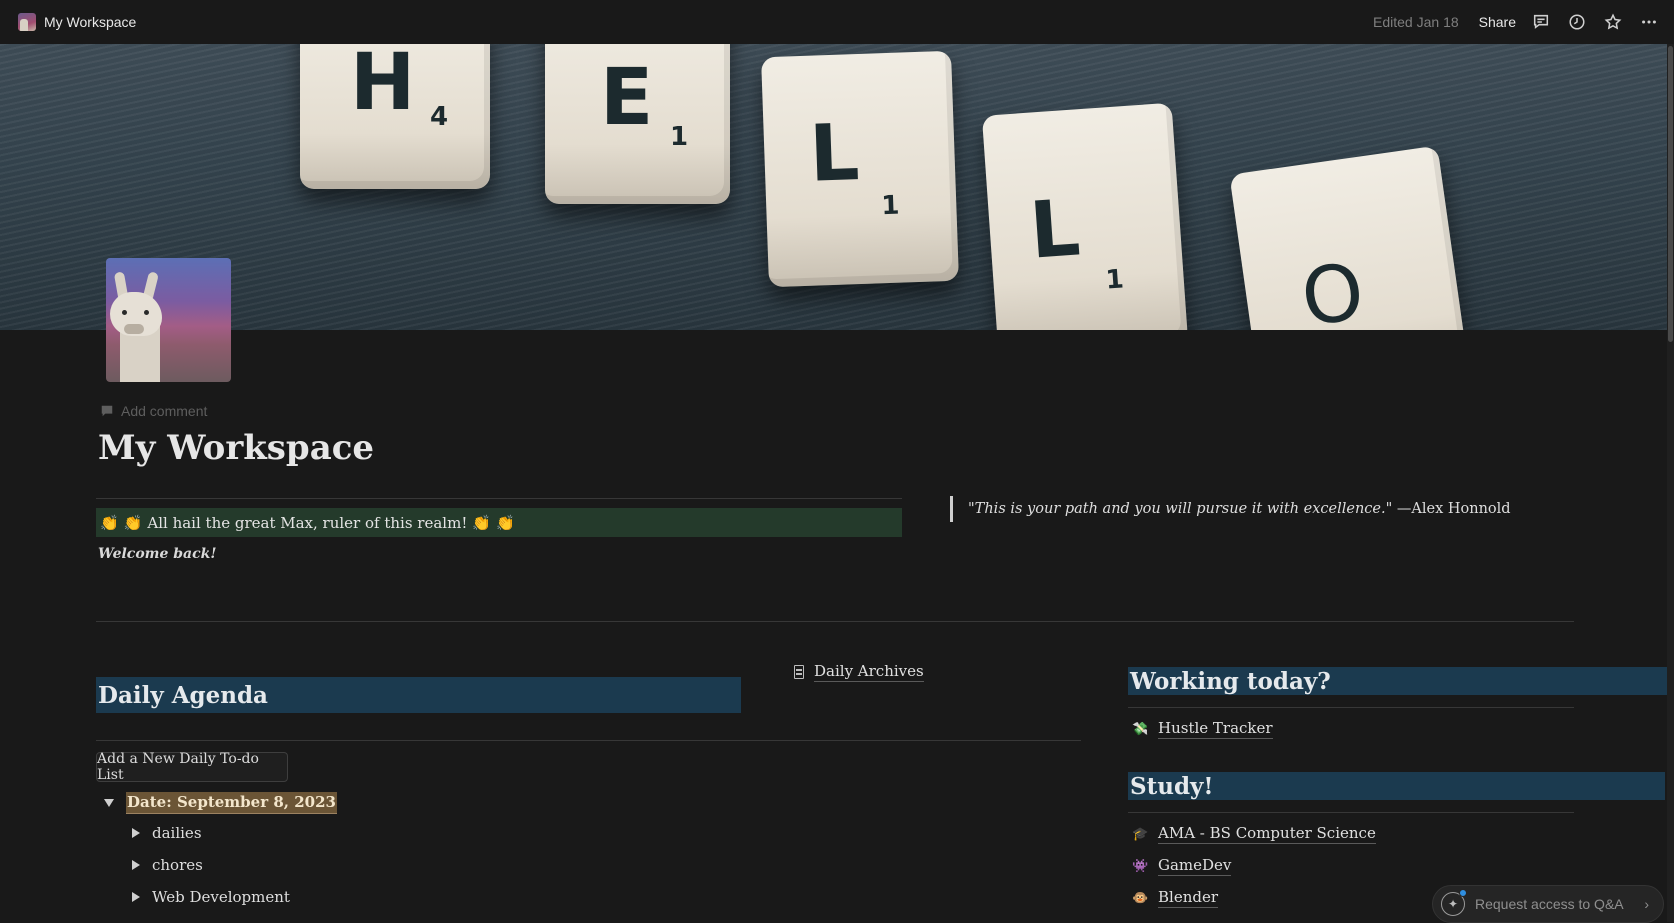  I want to click on daily-archives-link: Daily Archives, so click(859, 672).